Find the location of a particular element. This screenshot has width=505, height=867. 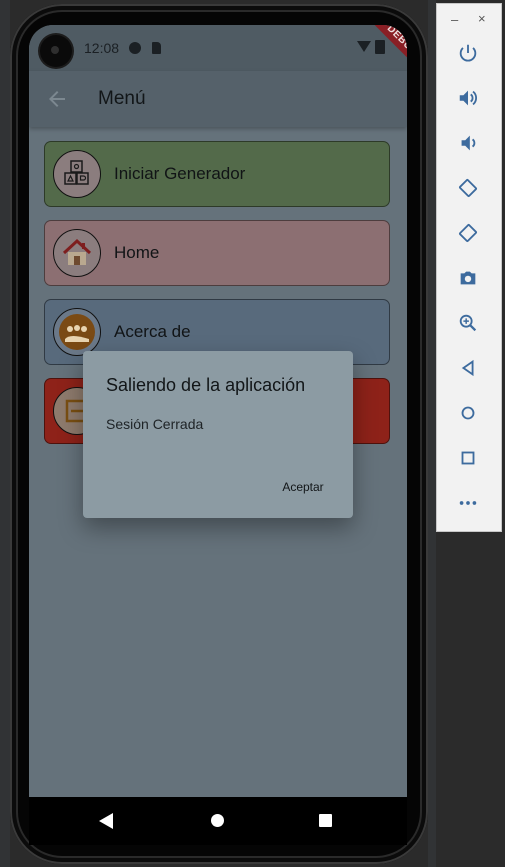

toy-blocks-icon is located at coordinates (77, 174).